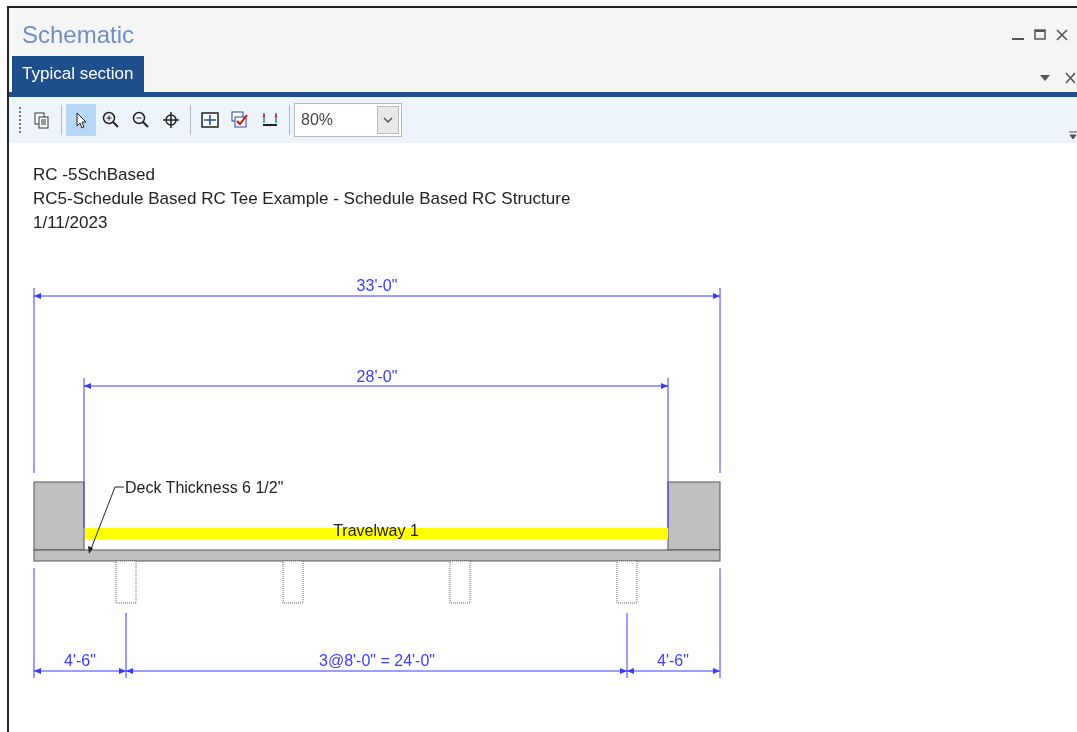 The height and width of the screenshot is (732, 1077). I want to click on header-text: RC -5SchBased, so click(94, 175).